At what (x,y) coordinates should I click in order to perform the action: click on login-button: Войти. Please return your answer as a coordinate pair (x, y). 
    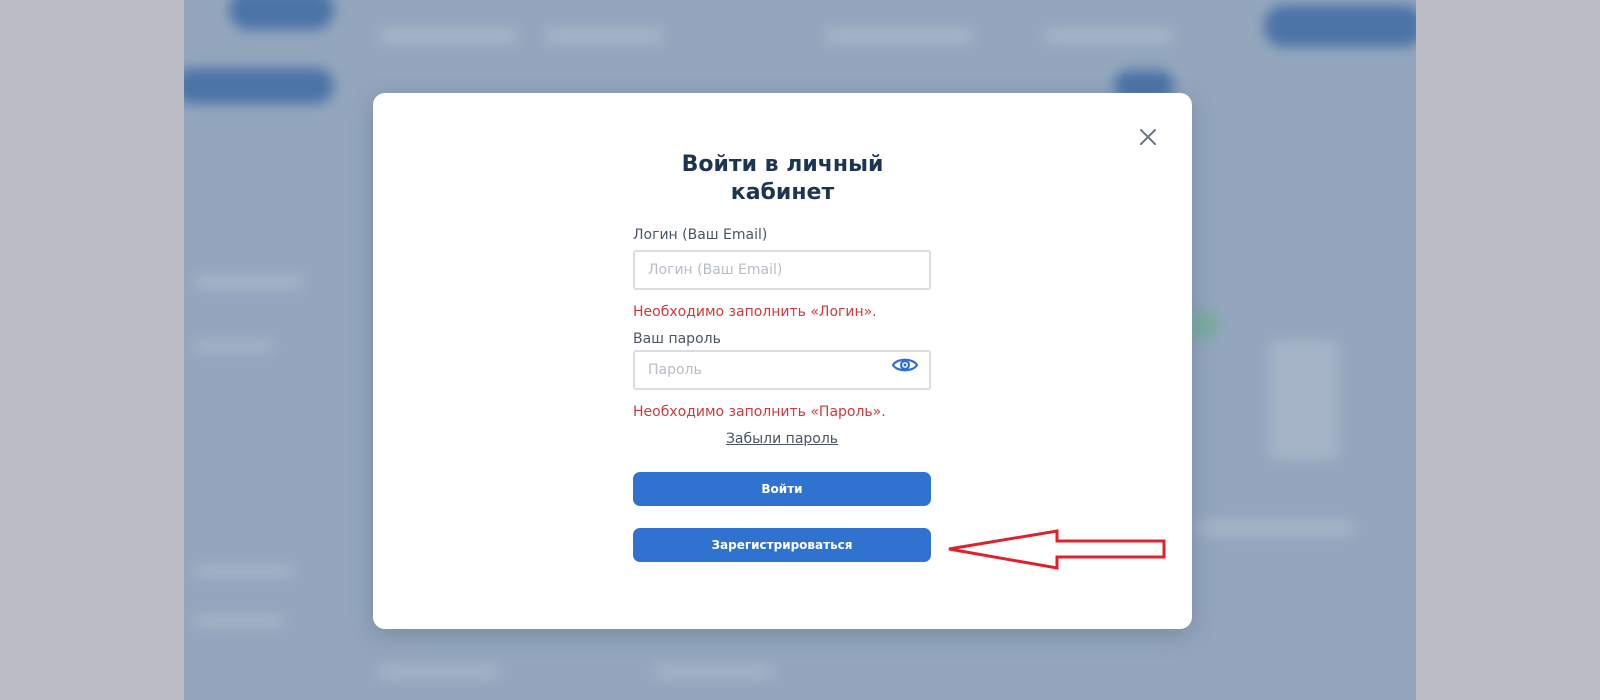
    Looking at the image, I should click on (782, 489).